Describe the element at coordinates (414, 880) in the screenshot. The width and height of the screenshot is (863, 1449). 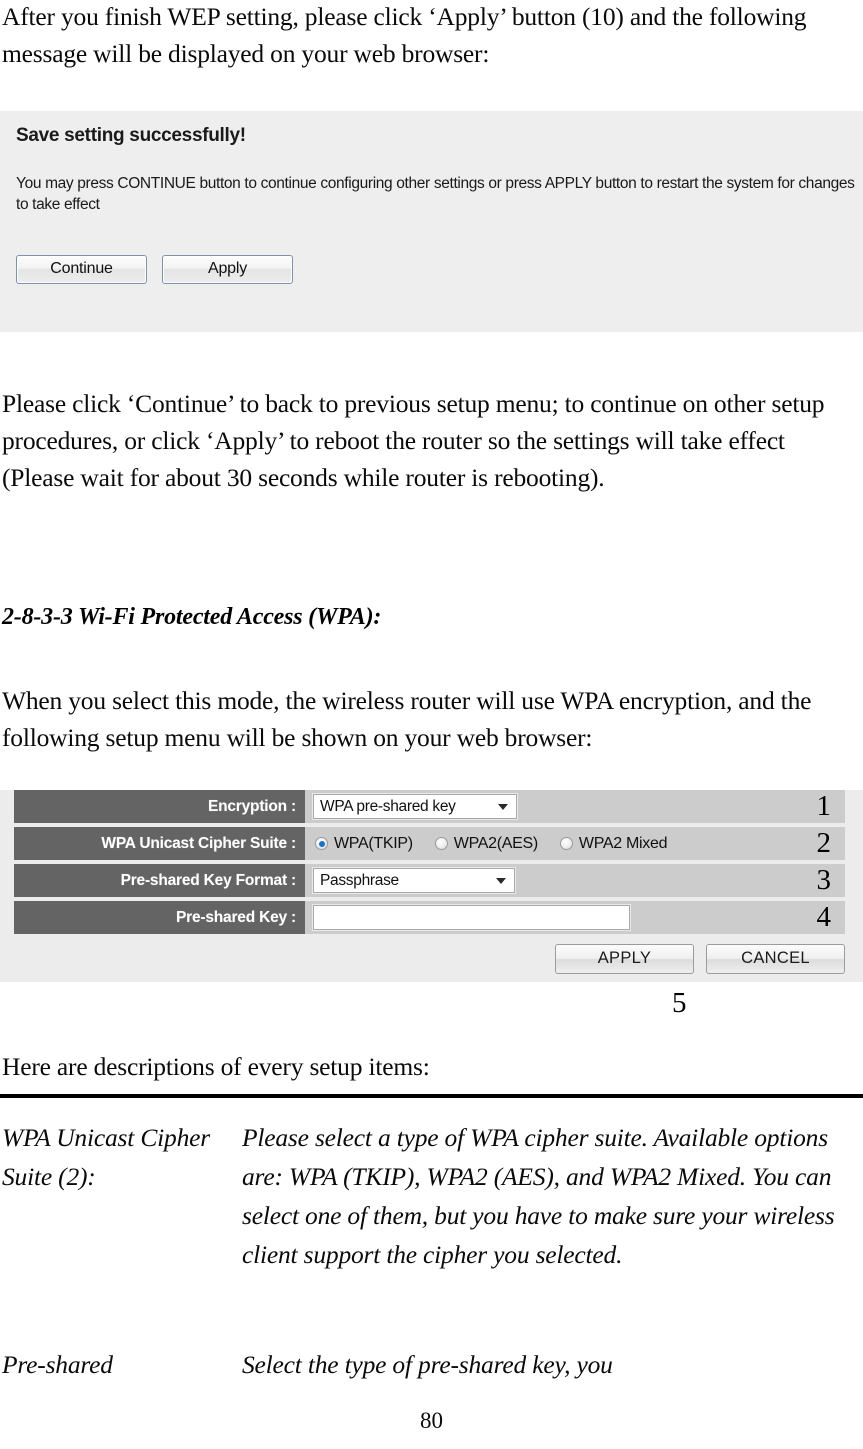
I see `key-format-select: Passphrase` at that location.